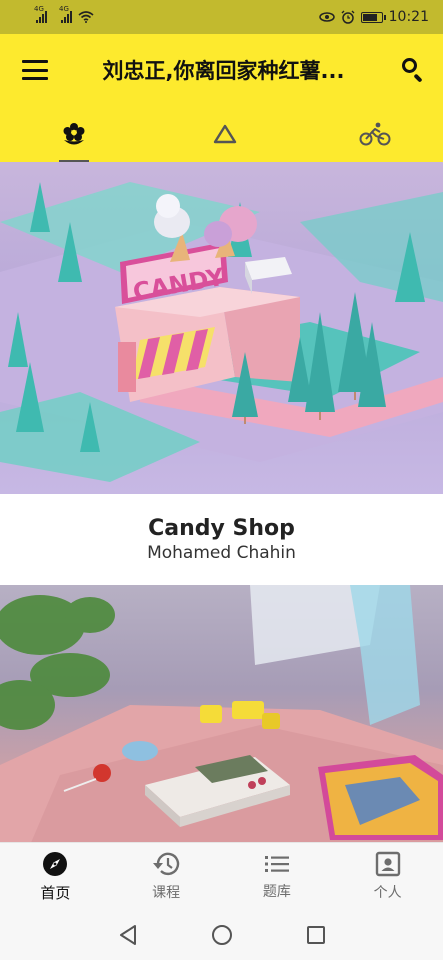 Image resolution: width=443 pixels, height=960 pixels. What do you see at coordinates (348, 17) in the screenshot?
I see `alarm-icon` at bounding box center [348, 17].